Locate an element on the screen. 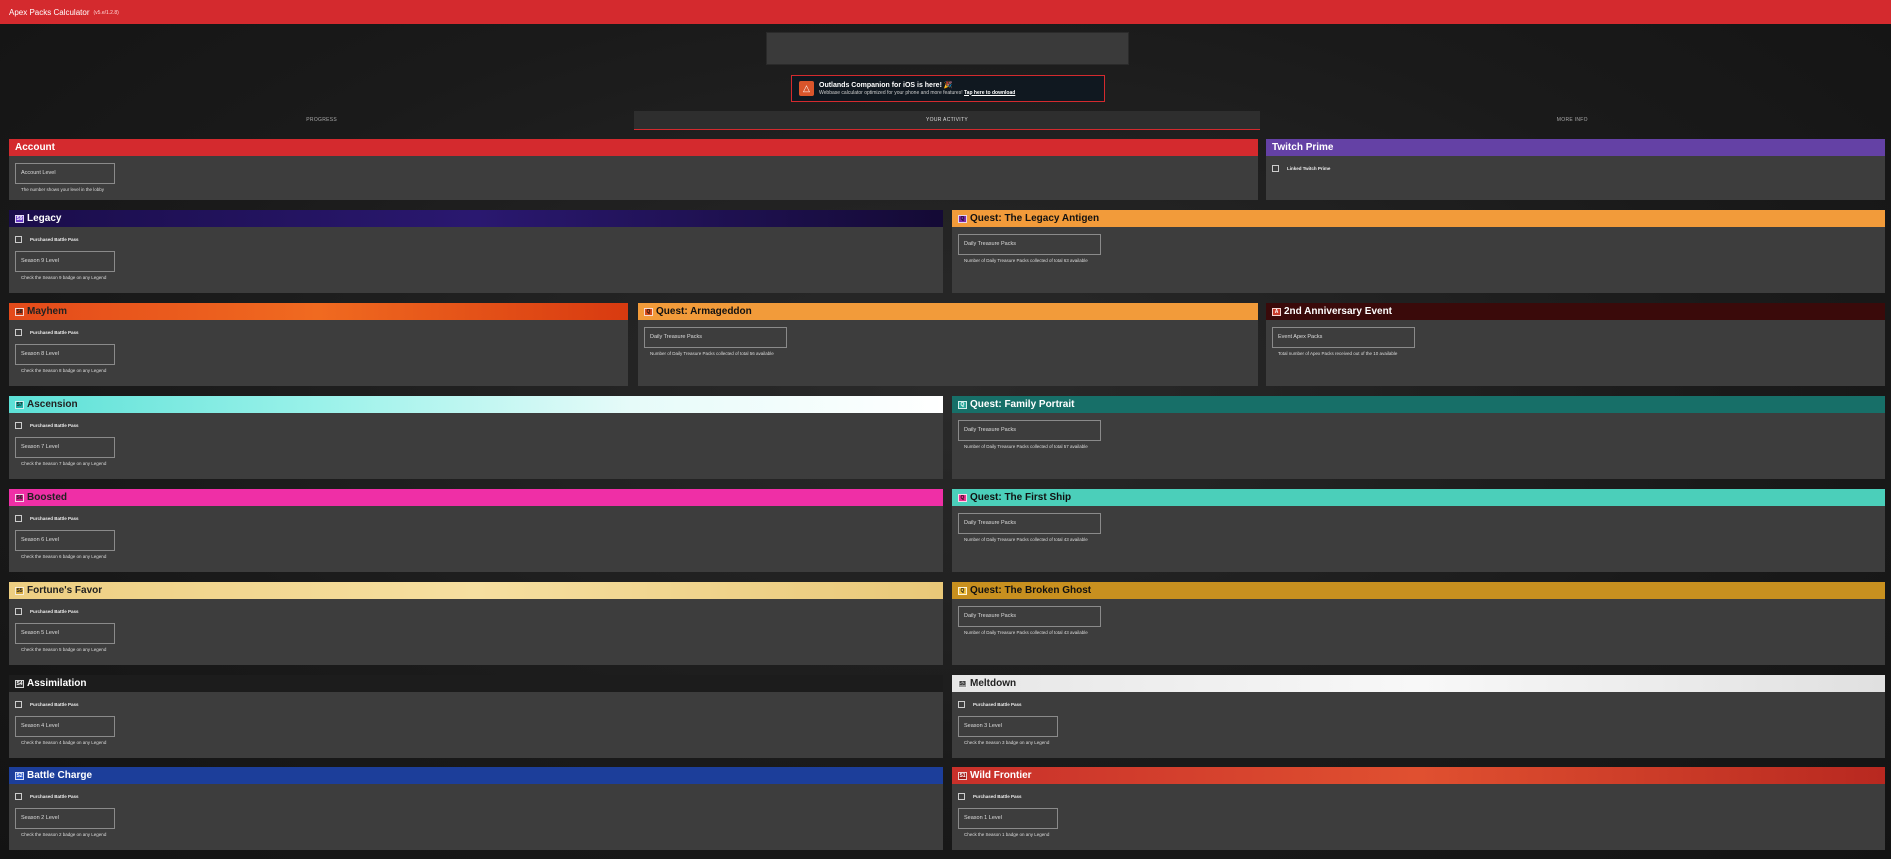 This screenshot has height=859, width=1891. season-6-icon: S6 is located at coordinates (19, 497).